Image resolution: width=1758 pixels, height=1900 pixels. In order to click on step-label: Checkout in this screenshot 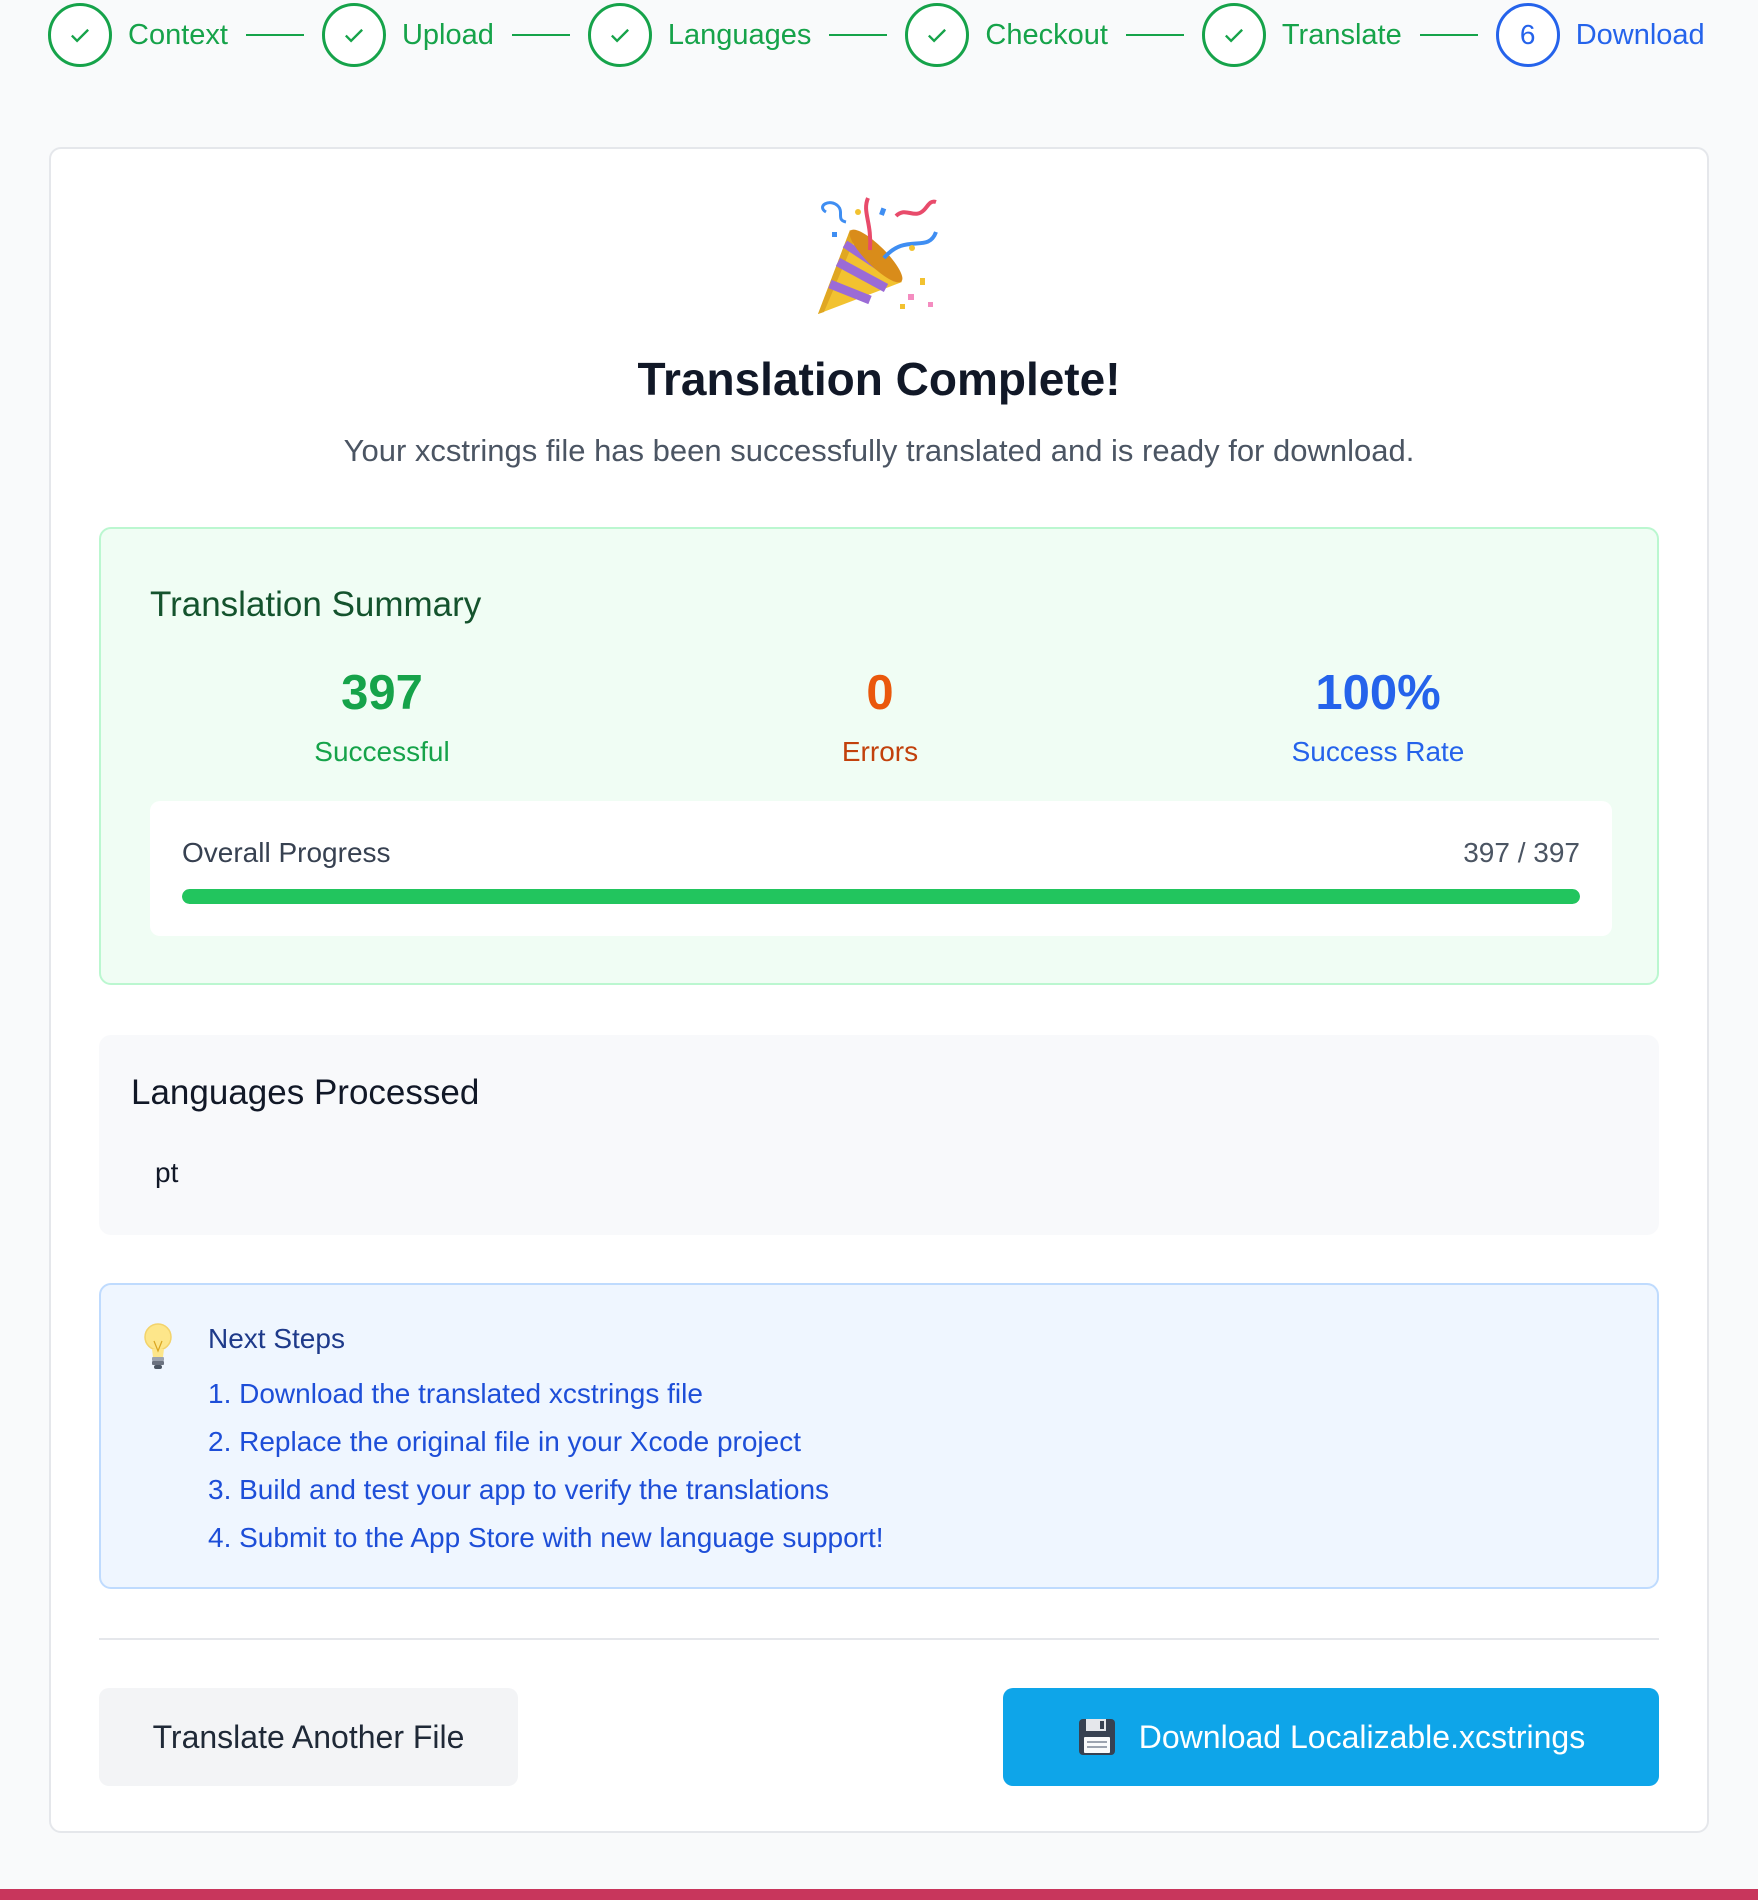, I will do `click(1046, 34)`.